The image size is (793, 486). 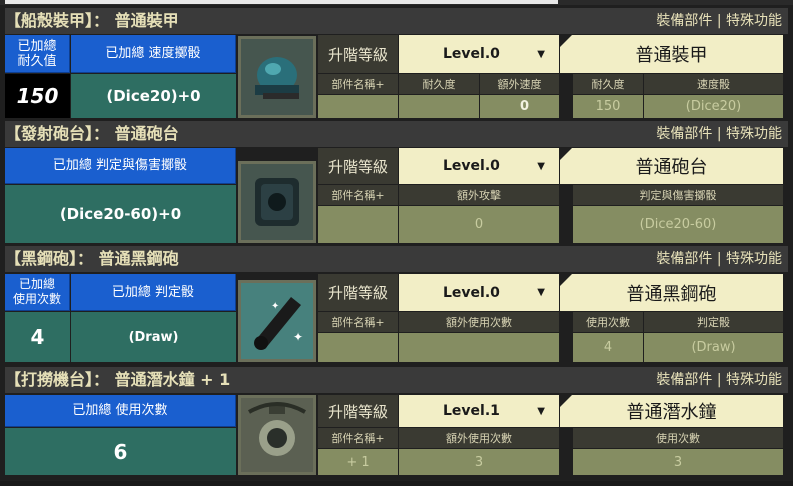 What do you see at coordinates (479, 347) in the screenshot?
I see `input-extra-uses` at bounding box center [479, 347].